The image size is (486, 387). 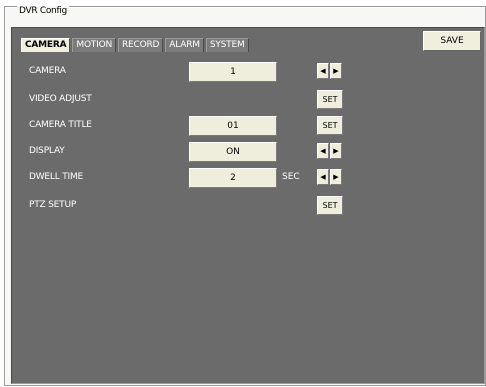 What do you see at coordinates (330, 125) in the screenshot?
I see `camera-title-set-button: SET` at bounding box center [330, 125].